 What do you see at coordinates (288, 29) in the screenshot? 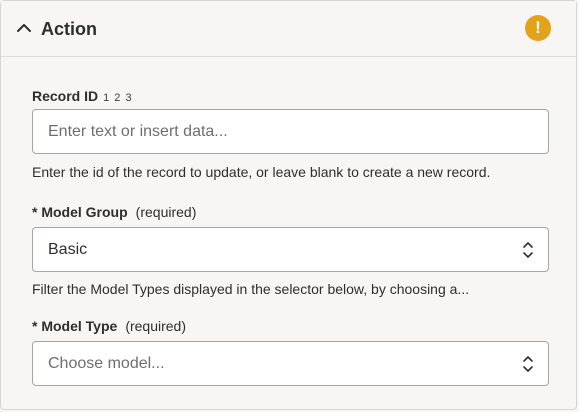
I see `action-section-header: Action !` at bounding box center [288, 29].